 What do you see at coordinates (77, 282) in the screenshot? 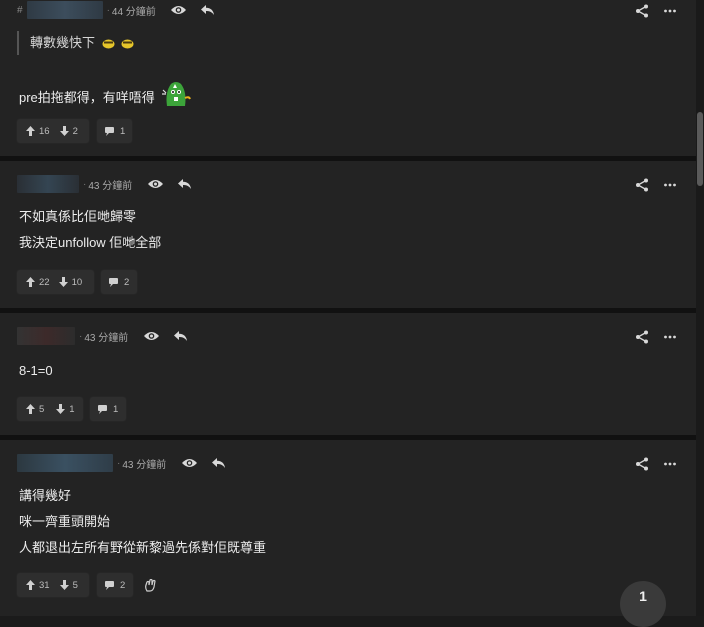
I see `downvote-count: 10` at bounding box center [77, 282].